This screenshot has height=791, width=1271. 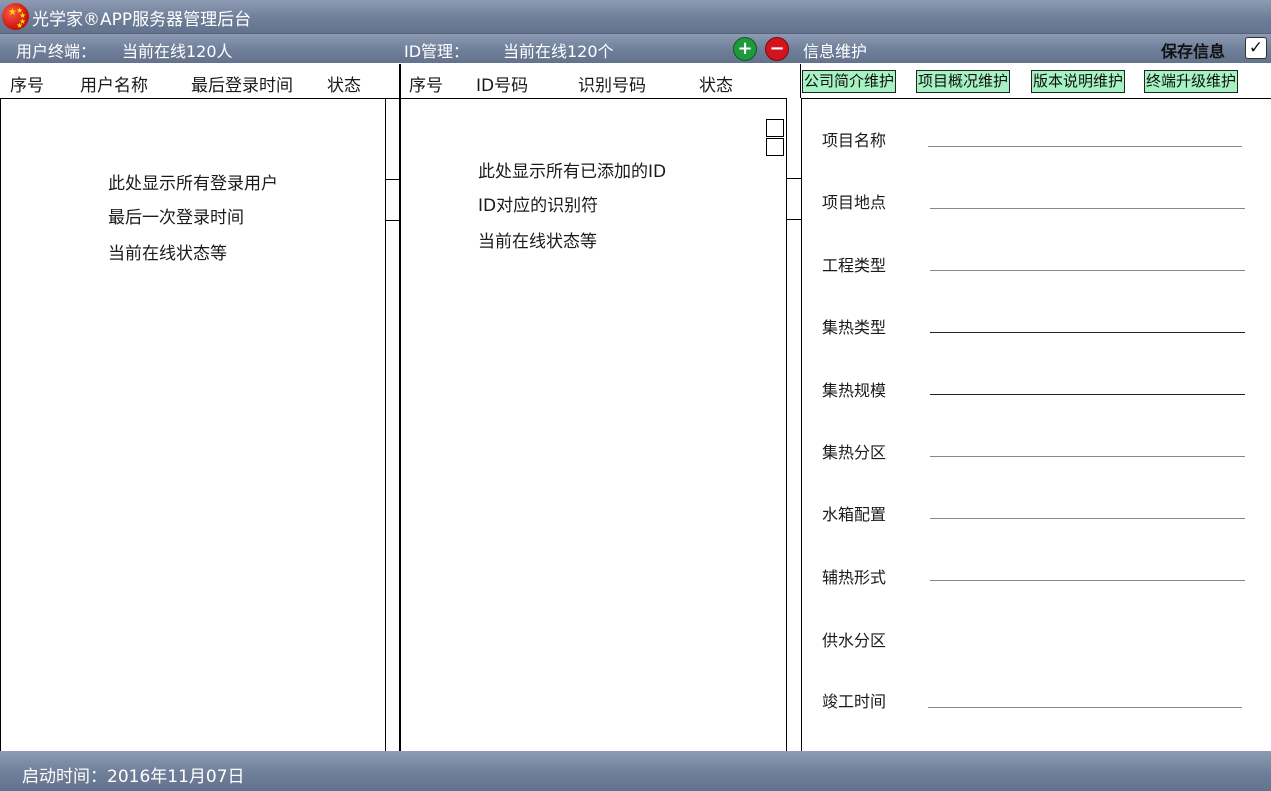 What do you see at coordinates (854, 265) in the screenshot?
I see `field-label: 工程类型` at bounding box center [854, 265].